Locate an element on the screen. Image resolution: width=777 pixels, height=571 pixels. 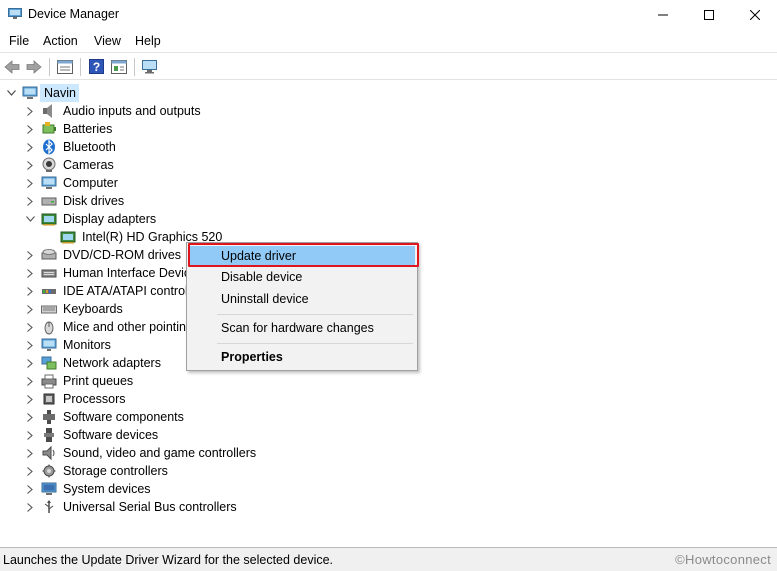
minimize-button is located at coordinates (663, 15).